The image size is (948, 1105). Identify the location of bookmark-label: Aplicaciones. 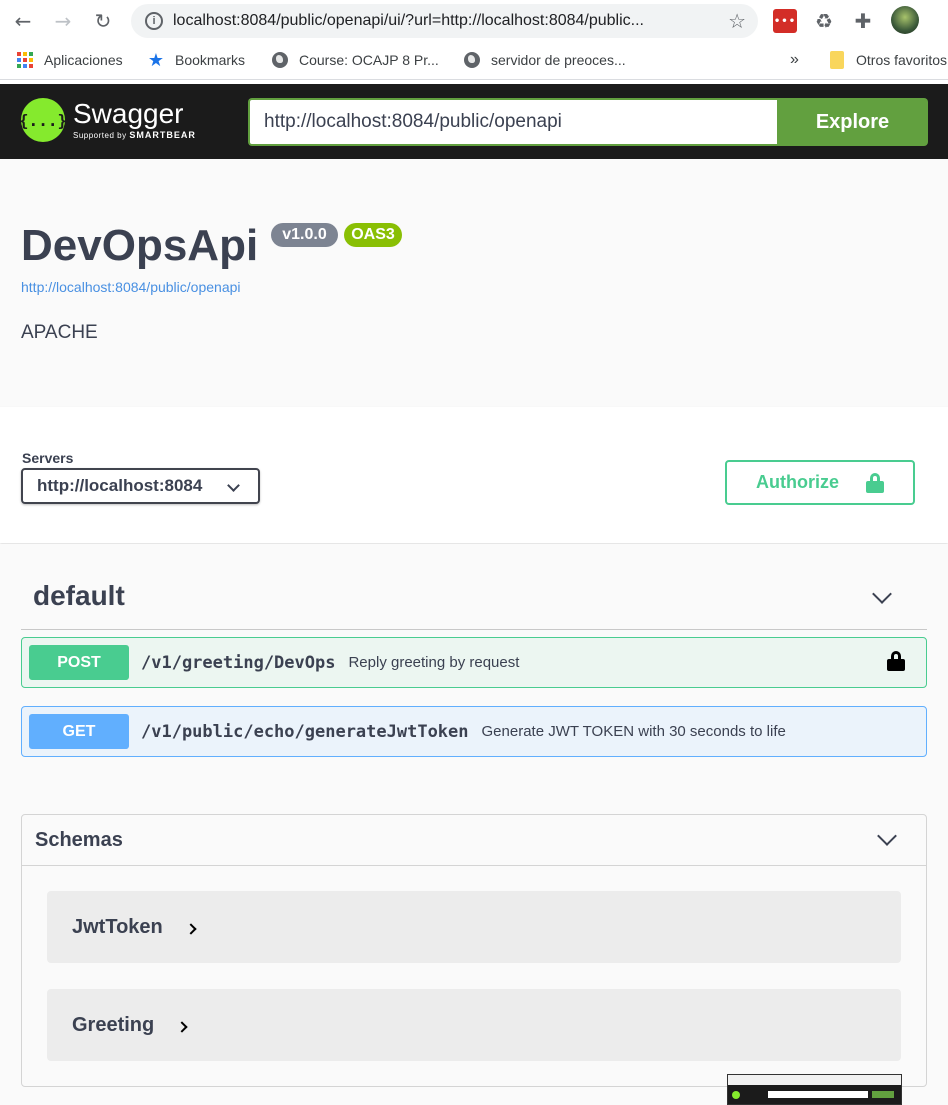
(83, 60).